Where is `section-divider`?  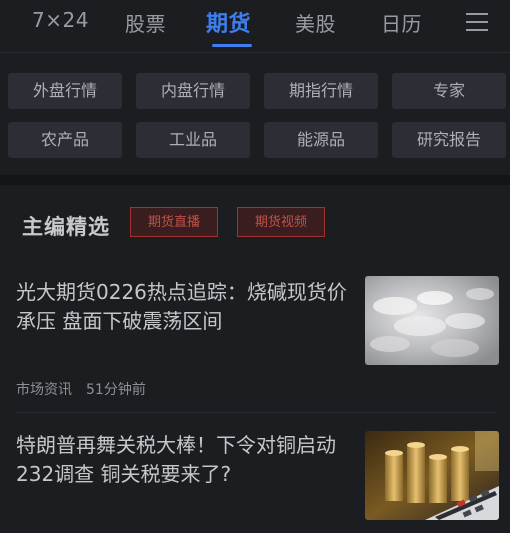
section-divider is located at coordinates (255, 180).